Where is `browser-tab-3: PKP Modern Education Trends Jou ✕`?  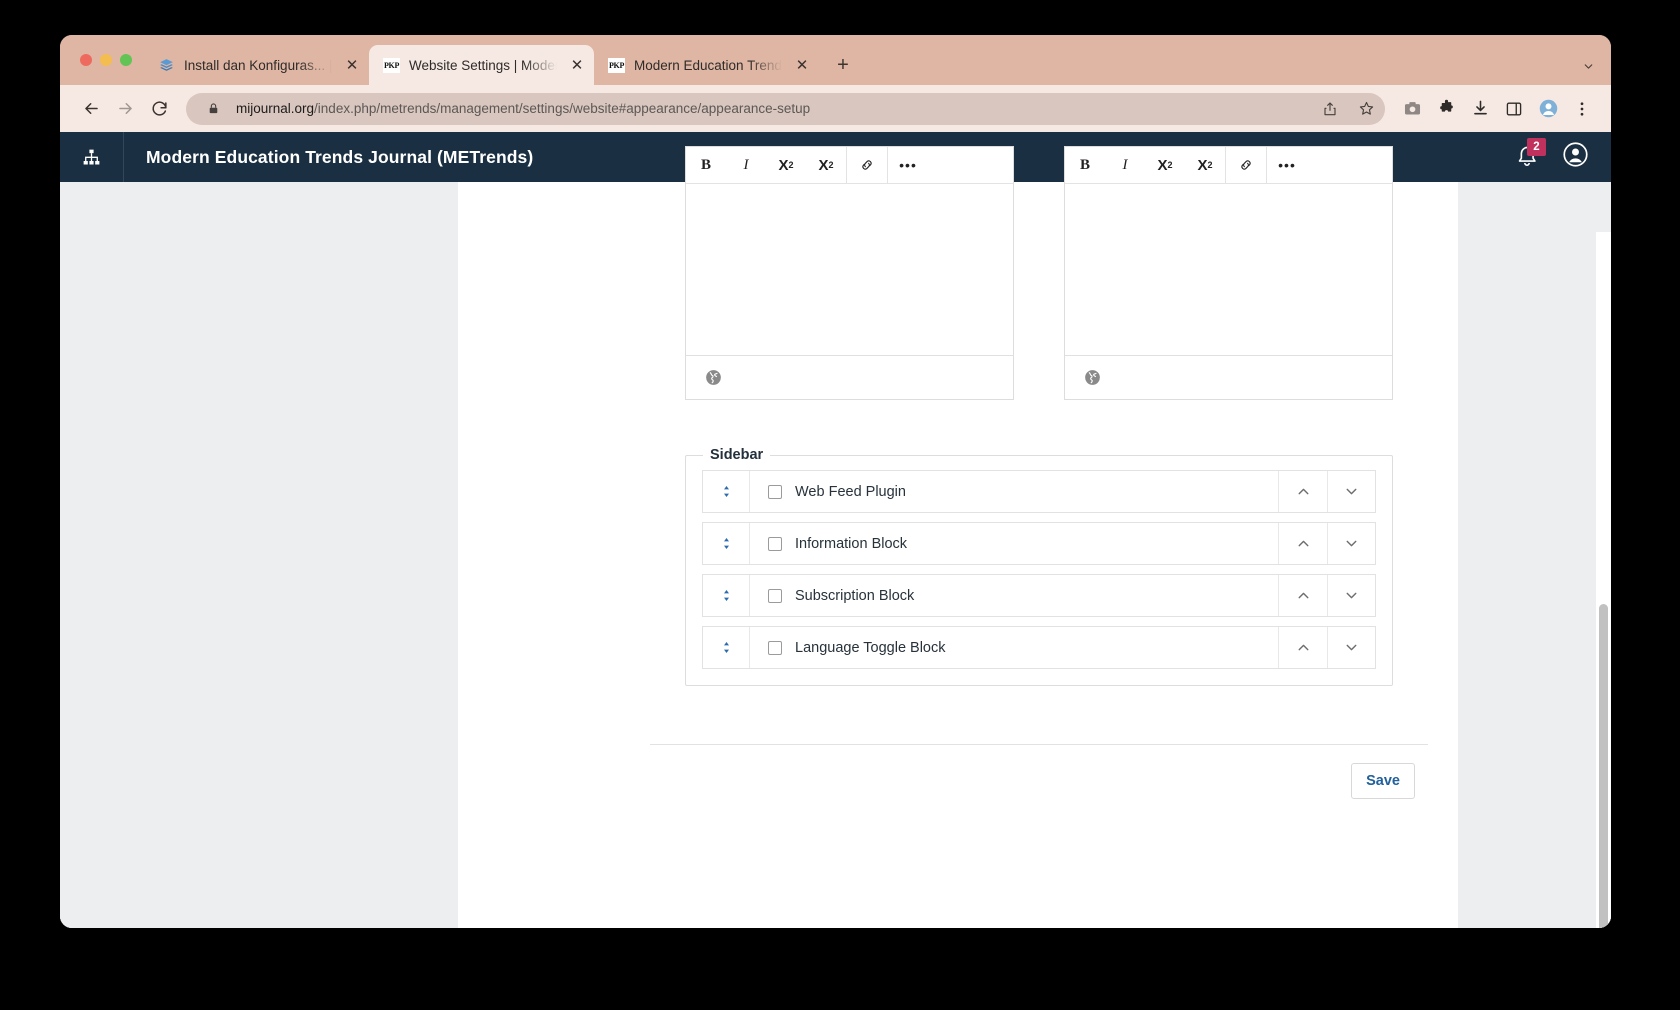 browser-tab-3: PKP Modern Education Trends Jou ✕ is located at coordinates (706, 65).